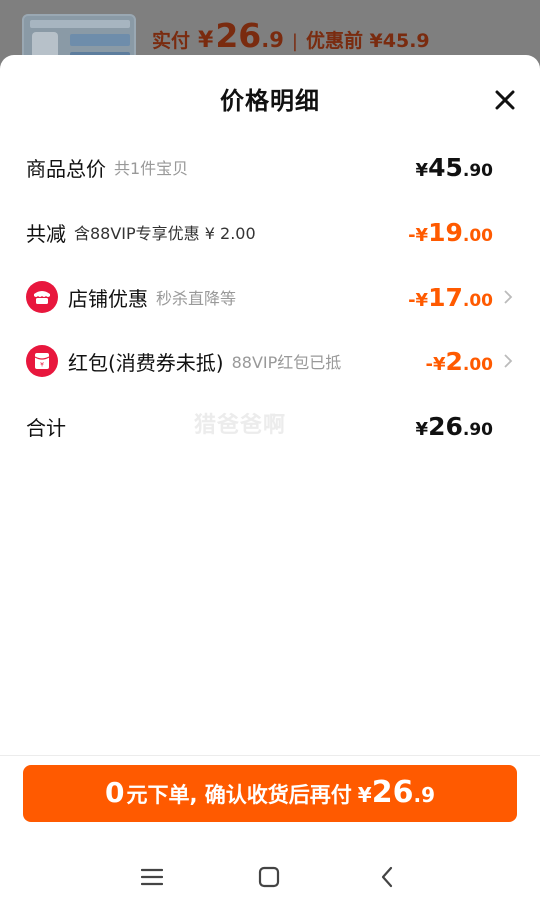 Image resolution: width=540 pixels, height=908 pixels. What do you see at coordinates (270, 101) in the screenshot?
I see `sheet-title: 价格明细` at bounding box center [270, 101].